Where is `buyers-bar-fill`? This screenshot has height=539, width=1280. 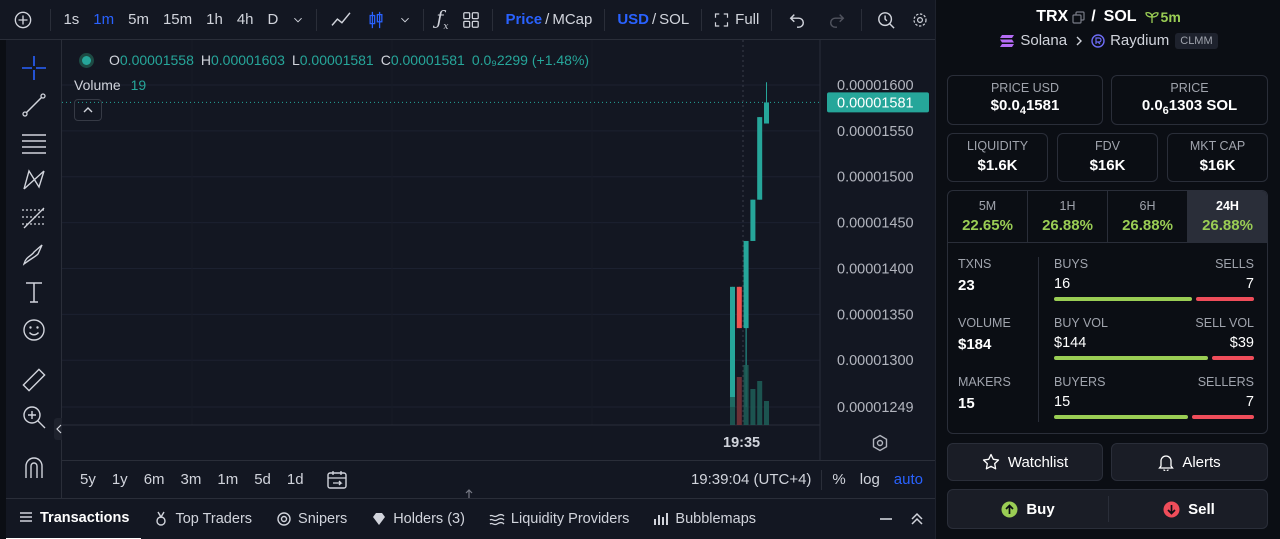
buyers-bar-fill is located at coordinates (1121, 417).